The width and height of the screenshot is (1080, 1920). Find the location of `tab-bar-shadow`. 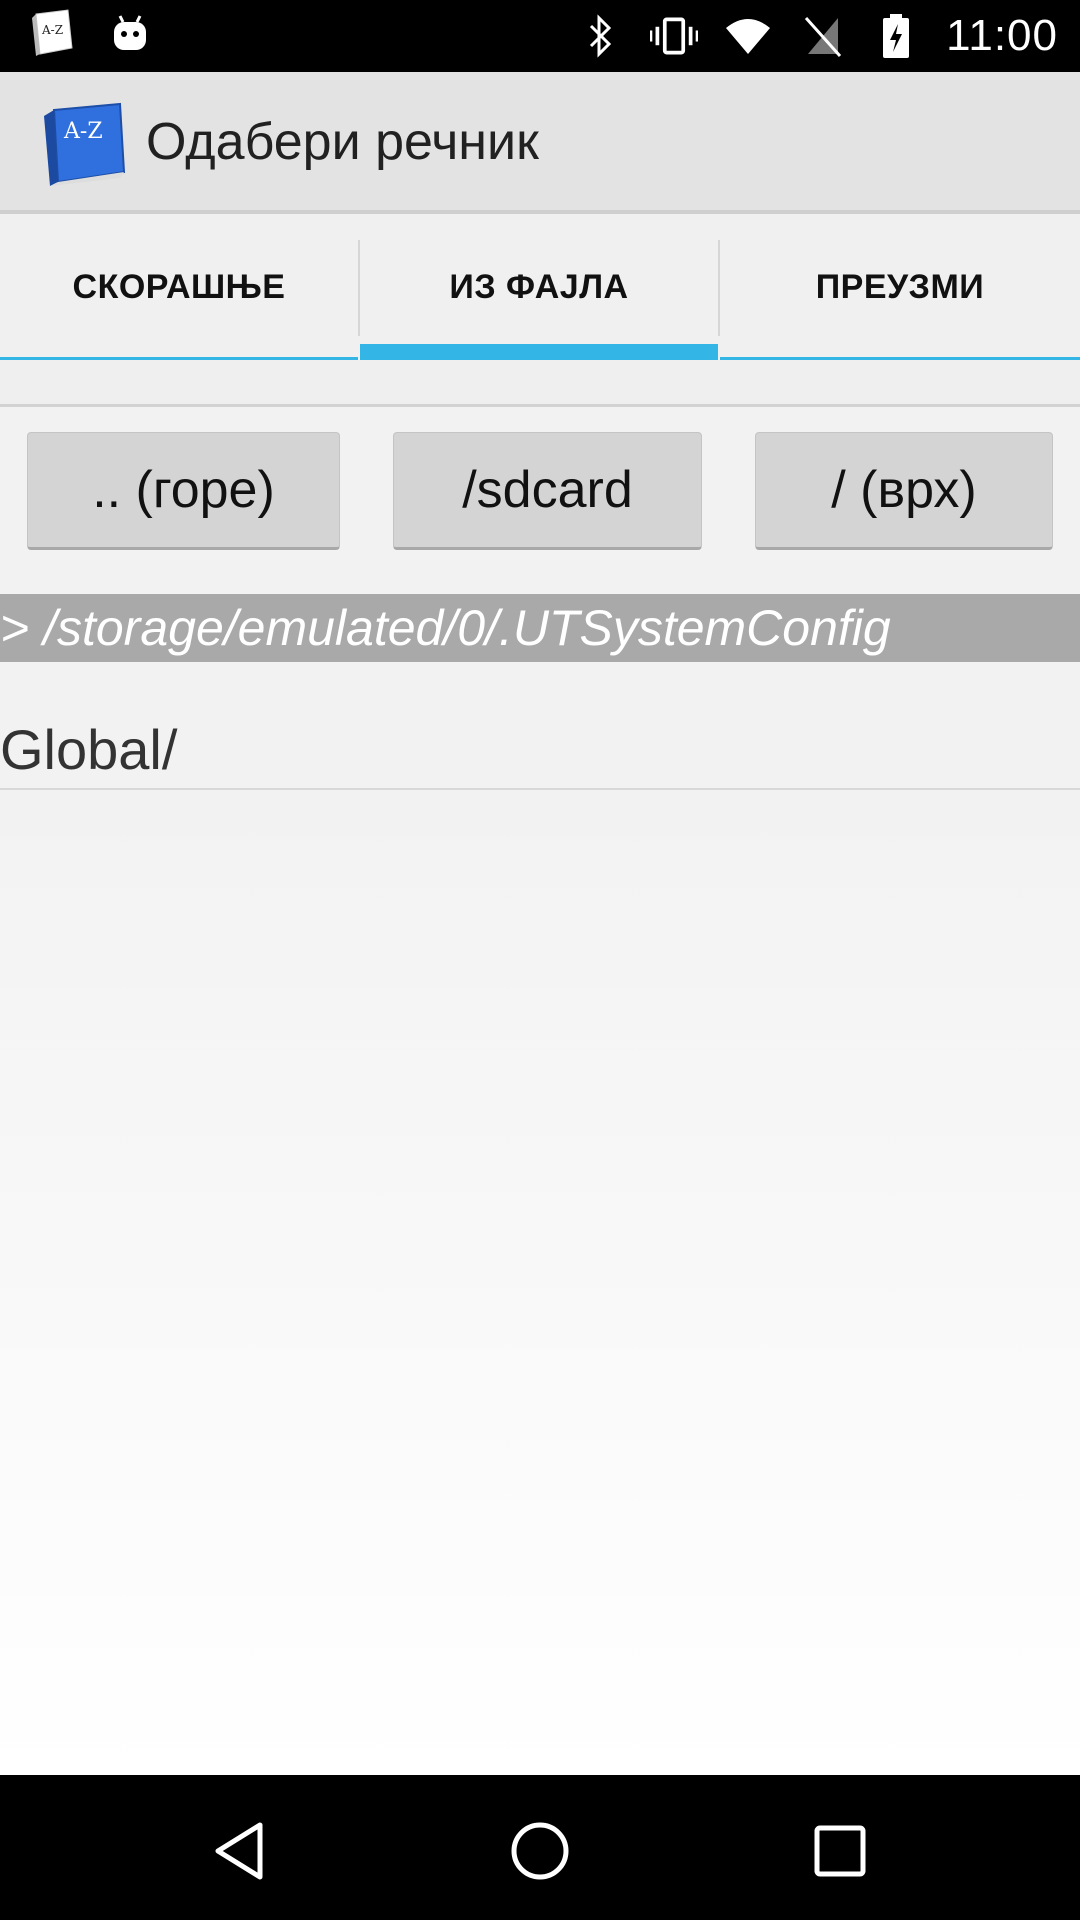

tab-bar-shadow is located at coordinates (540, 383).